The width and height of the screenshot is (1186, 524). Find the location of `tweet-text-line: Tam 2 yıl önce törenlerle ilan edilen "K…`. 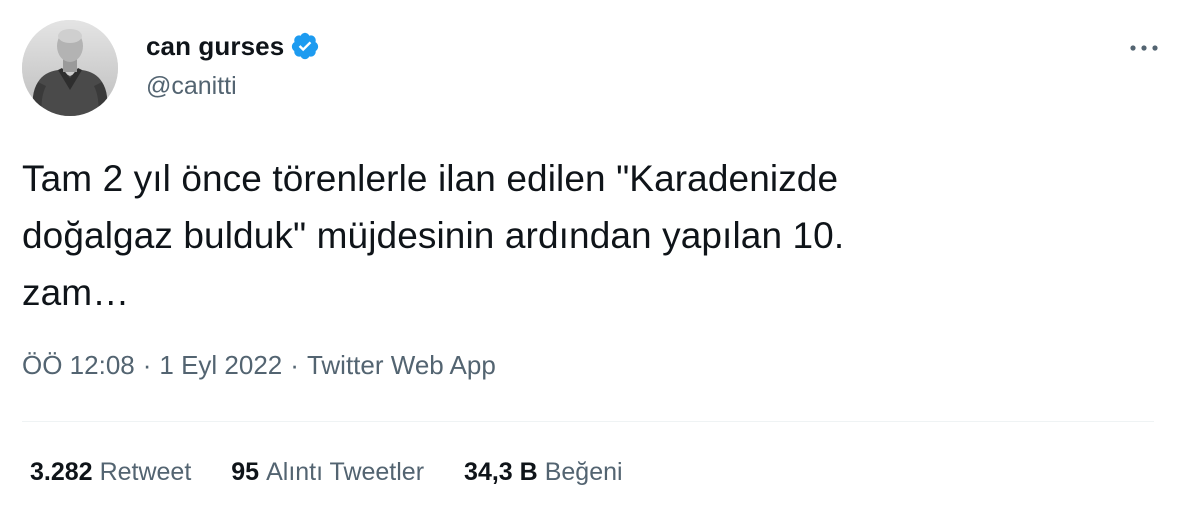

tweet-text-line: Tam 2 yıl önce törenlerle ilan edilen "K… is located at coordinates (430, 178).